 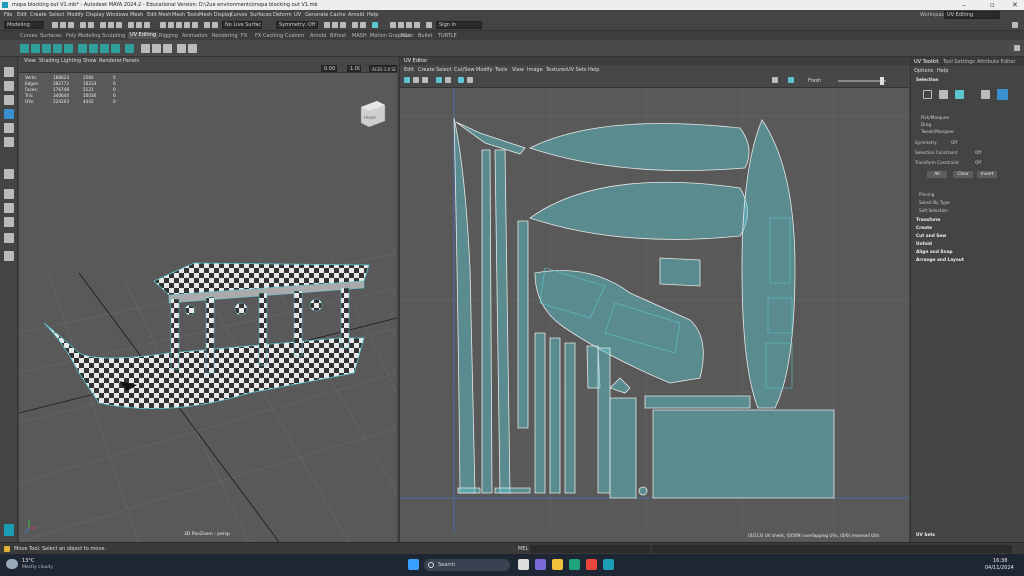 What do you see at coordinates (409, 70) in the screenshot?
I see `uv-menu-edit: Edit` at bounding box center [409, 70].